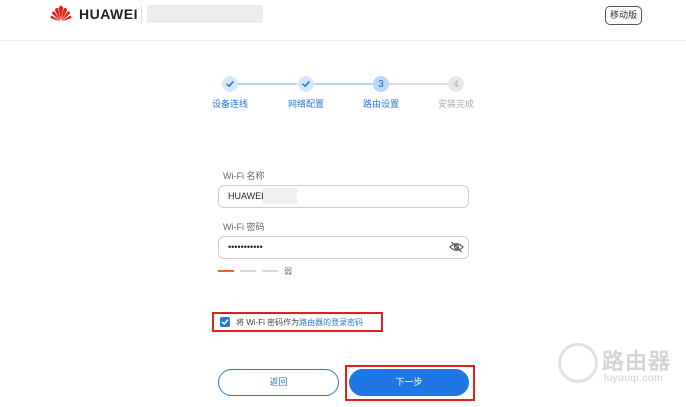  I want to click on setup-stepper: 3 4 设备连线 网络配置 路由设置 安装完成, so click(345, 95).